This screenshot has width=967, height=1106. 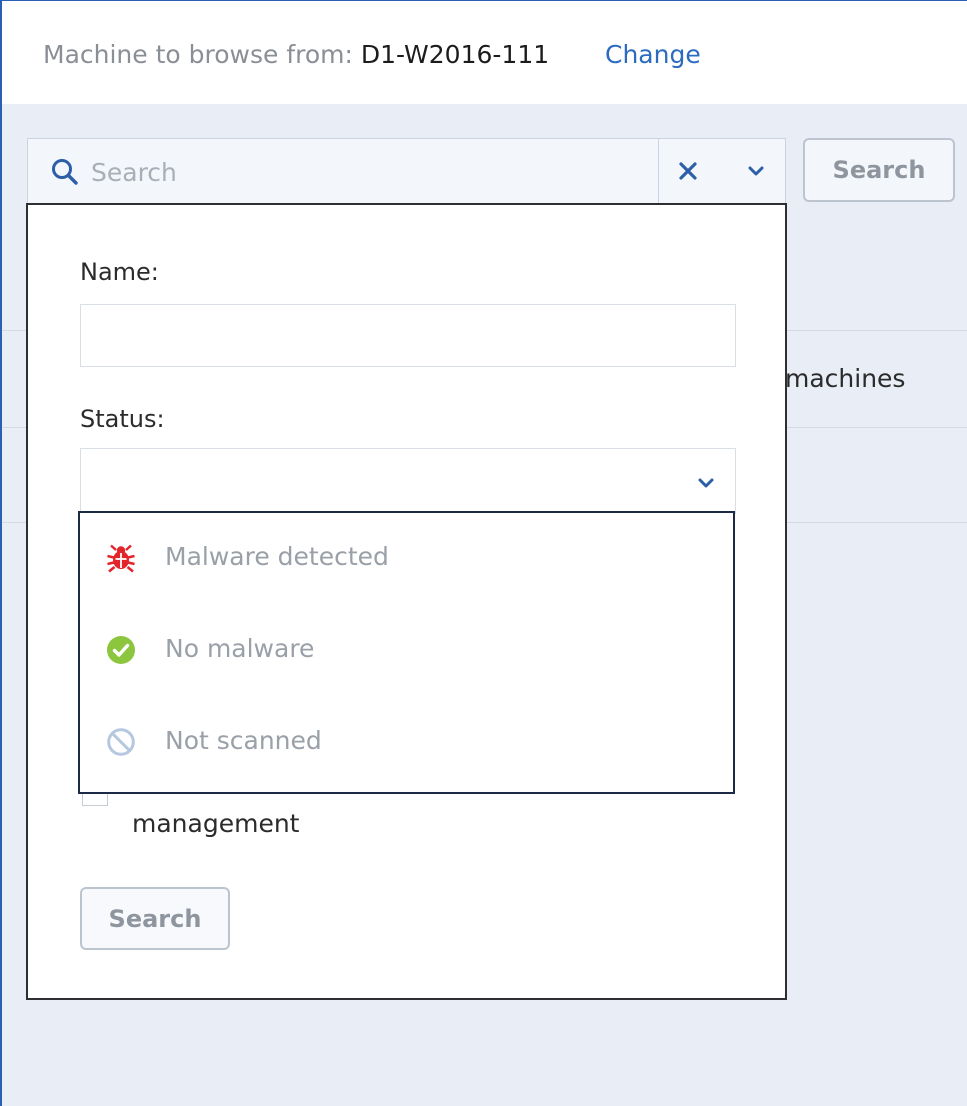 What do you see at coordinates (408, 335) in the screenshot?
I see `name-field` at bounding box center [408, 335].